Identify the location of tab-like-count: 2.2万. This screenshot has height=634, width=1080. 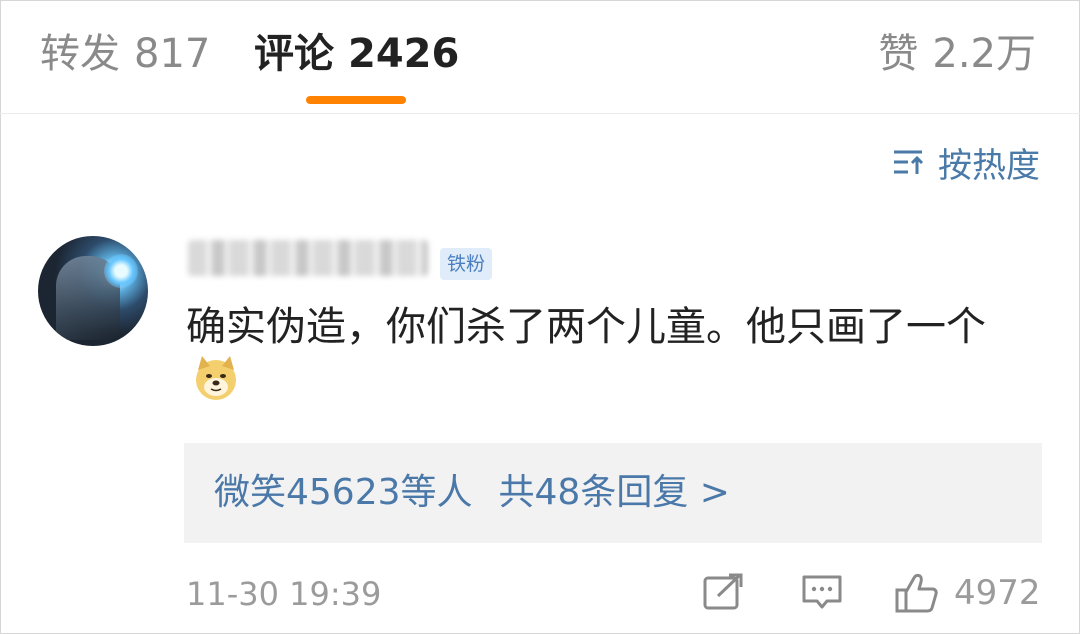
(984, 54).